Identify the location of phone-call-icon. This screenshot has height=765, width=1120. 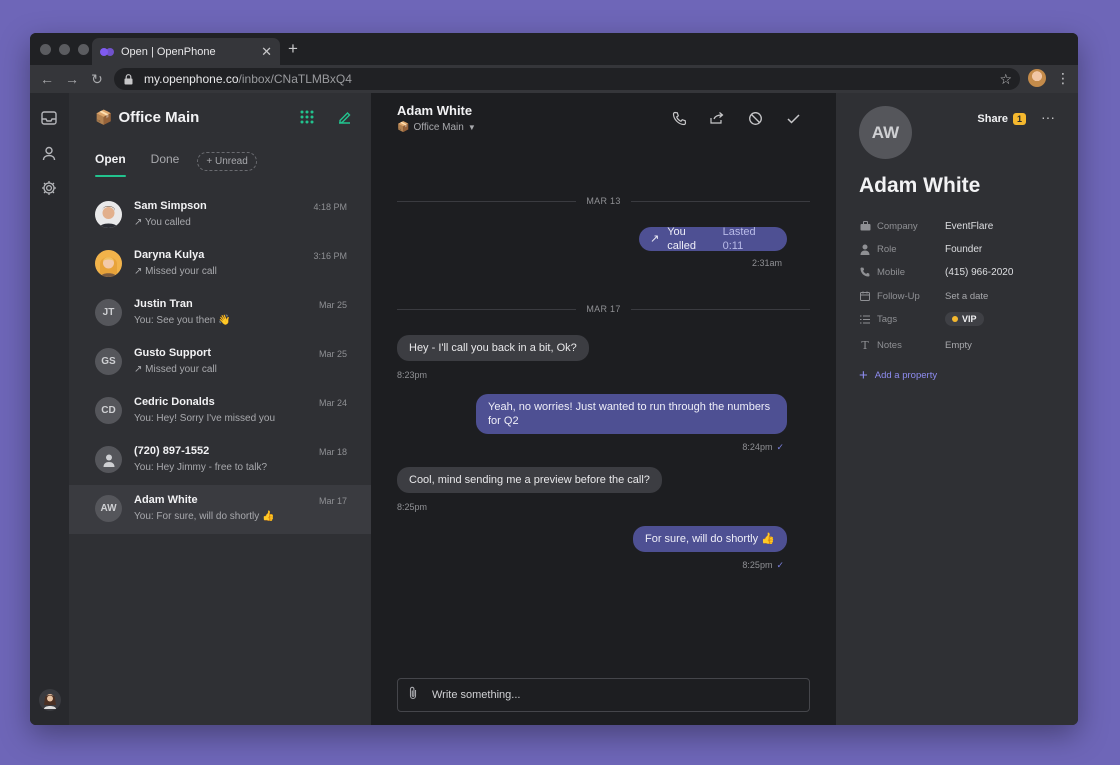
(679, 118).